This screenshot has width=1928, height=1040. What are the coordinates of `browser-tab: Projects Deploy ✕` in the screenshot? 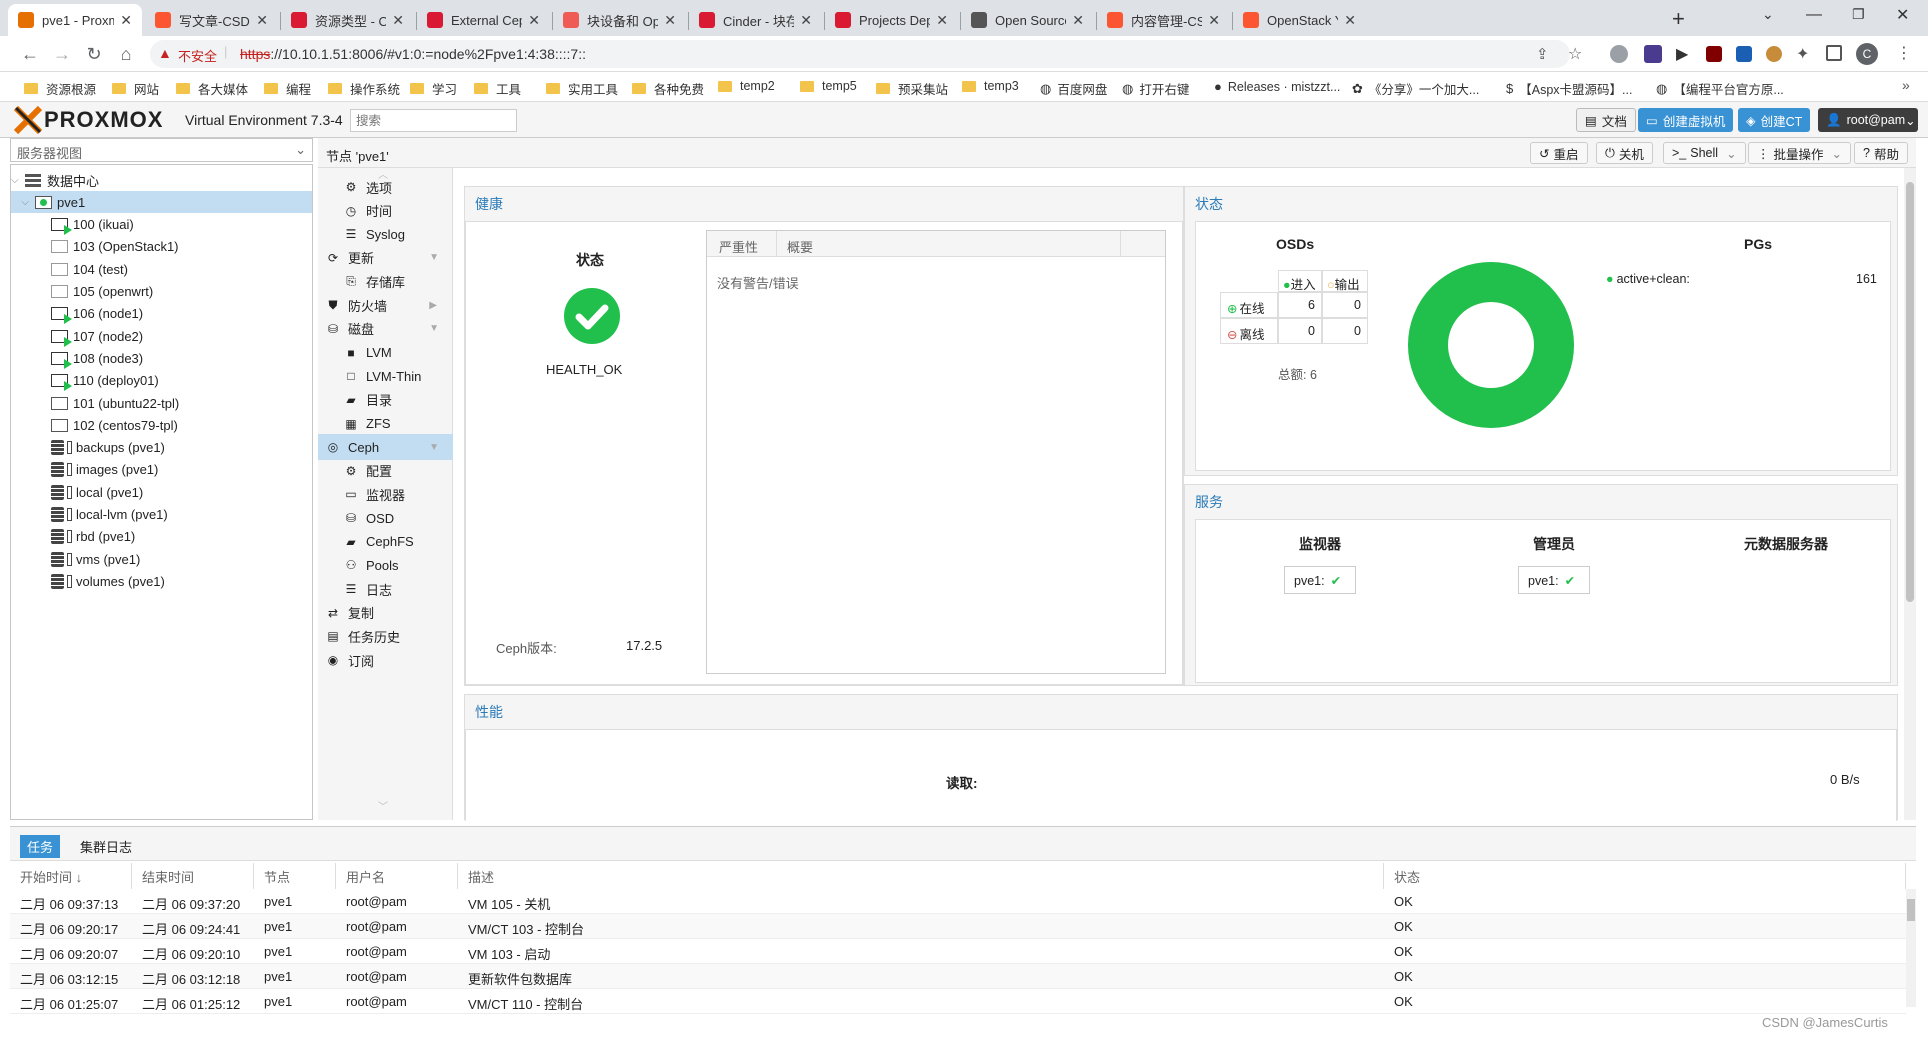 It's located at (891, 20).